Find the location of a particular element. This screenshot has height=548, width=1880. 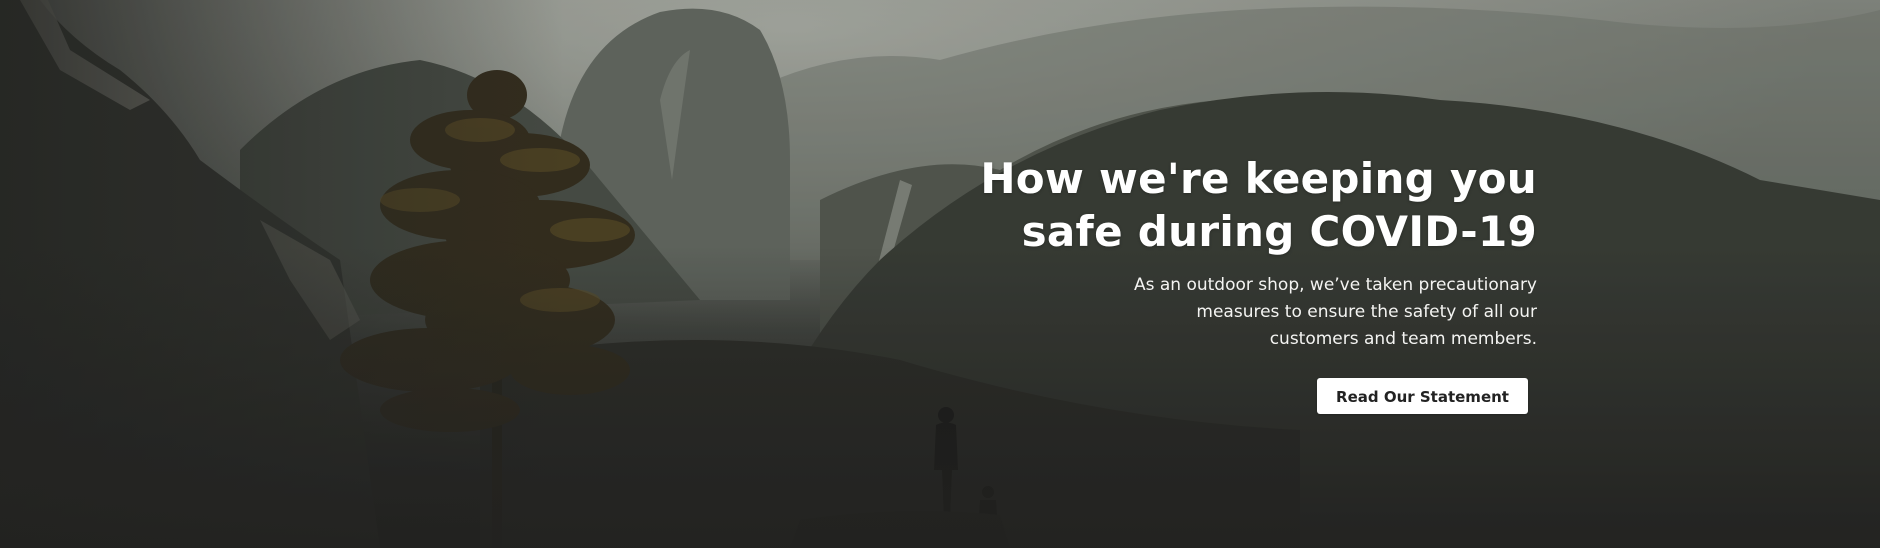

hero-title-line: safe during COVID-19 is located at coordinates (1279, 231).